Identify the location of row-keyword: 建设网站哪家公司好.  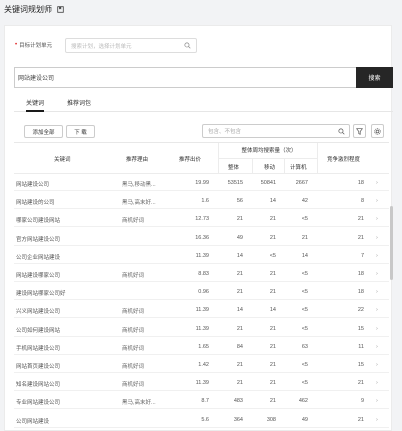
(41, 294).